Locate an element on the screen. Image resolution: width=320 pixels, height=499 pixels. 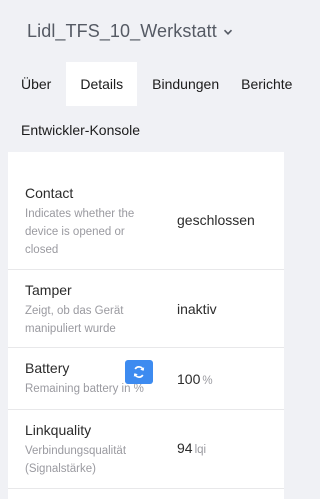
expose-value: 94 lqi is located at coordinates (192, 448).